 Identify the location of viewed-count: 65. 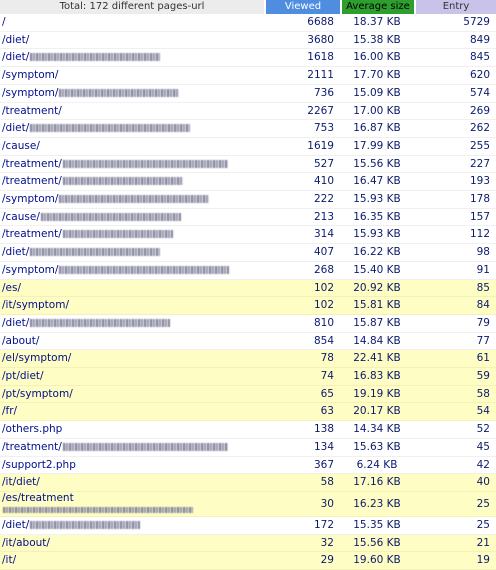
(302, 394).